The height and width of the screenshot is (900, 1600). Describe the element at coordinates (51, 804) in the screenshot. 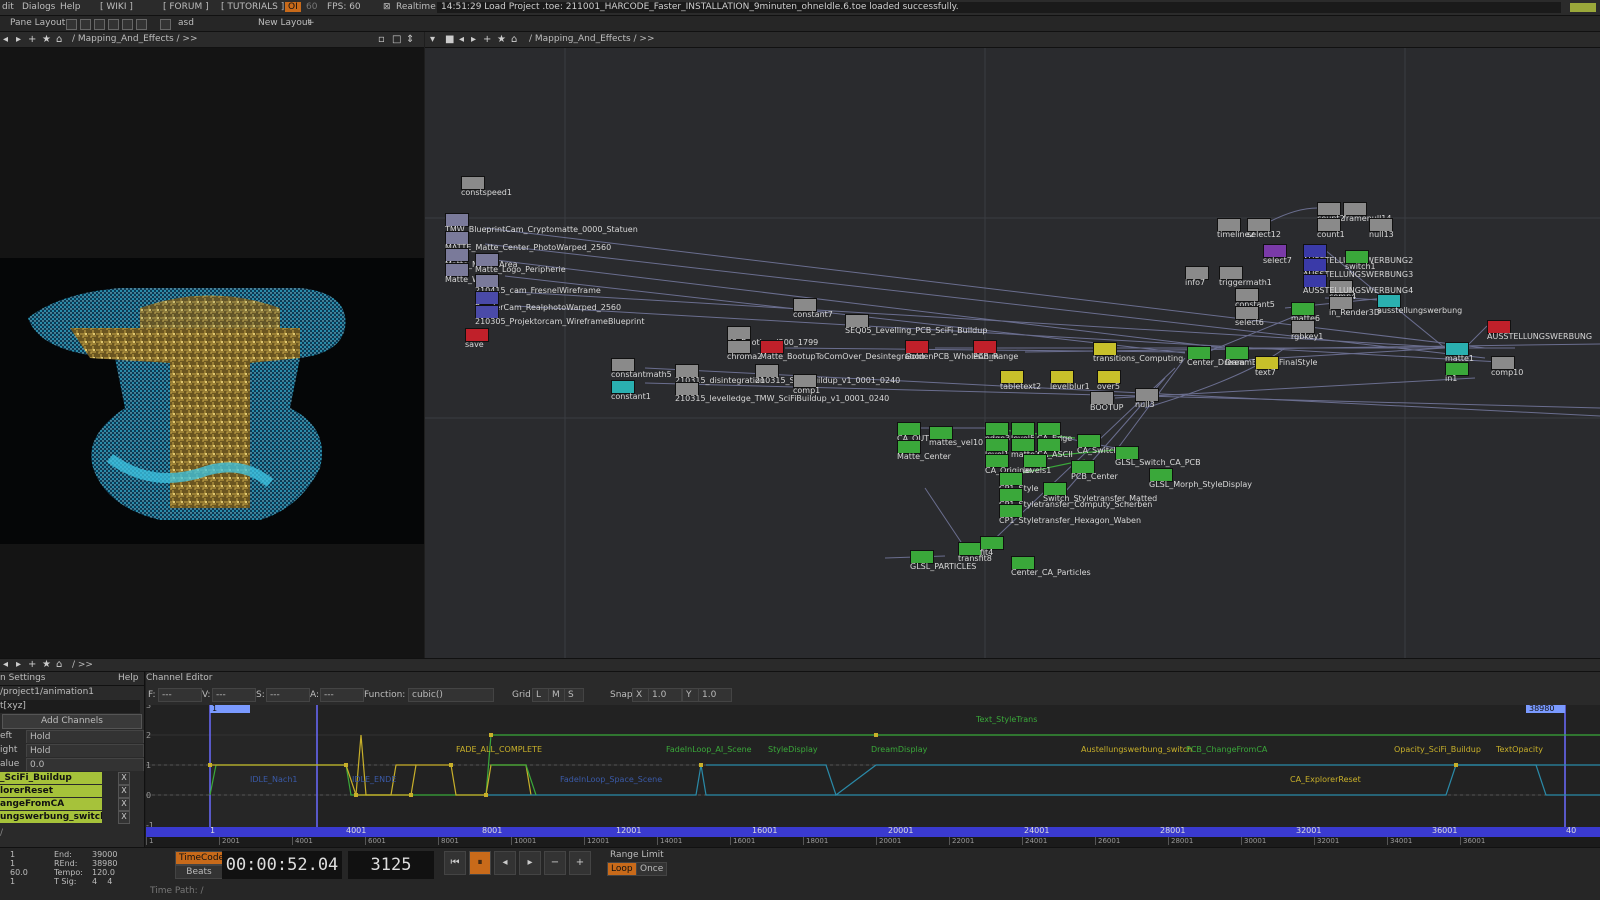

I see `channel-change-from-ca: angeFromCA` at that location.